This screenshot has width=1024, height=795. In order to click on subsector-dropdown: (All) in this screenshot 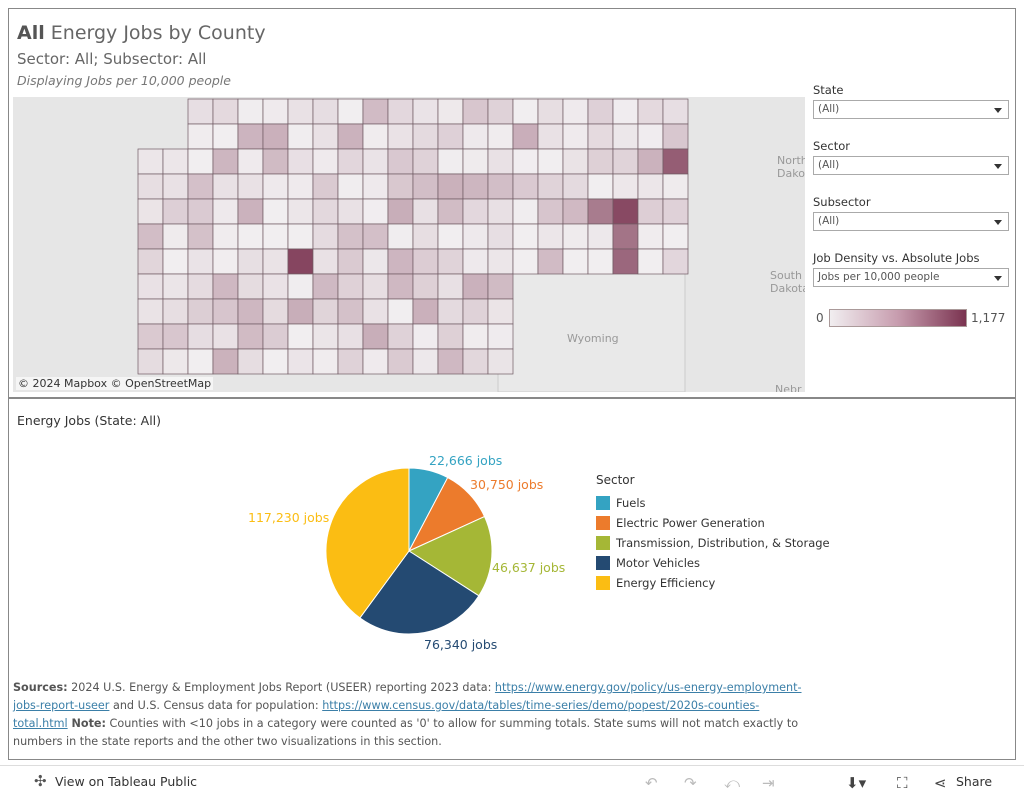, I will do `click(911, 221)`.